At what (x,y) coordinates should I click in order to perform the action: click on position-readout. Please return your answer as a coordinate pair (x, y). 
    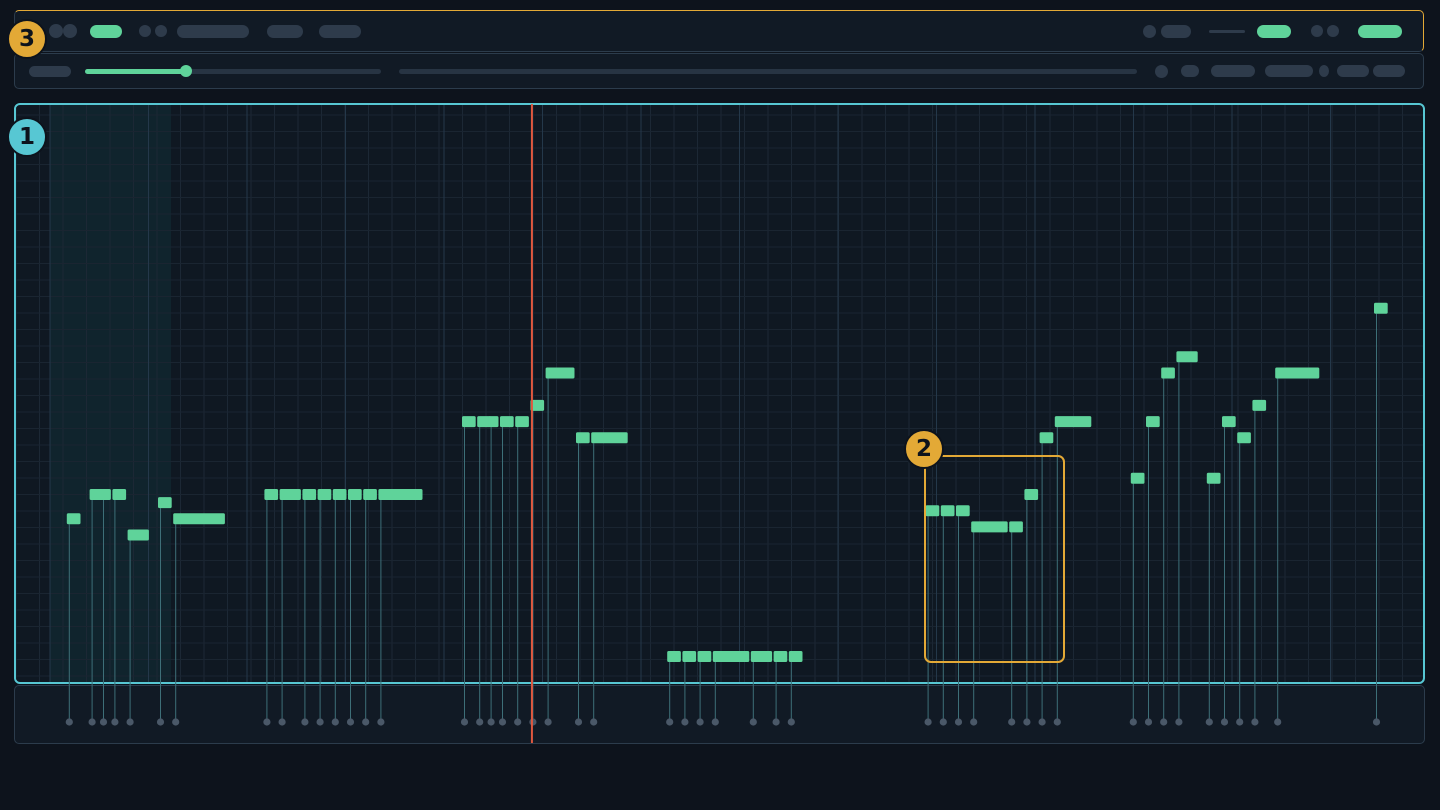
    Looking at the image, I should click on (50, 71).